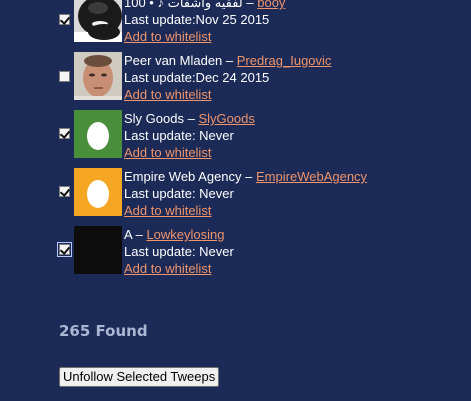  What do you see at coordinates (173, 60) in the screenshot?
I see `user-name: Peer van Mladen` at bounding box center [173, 60].